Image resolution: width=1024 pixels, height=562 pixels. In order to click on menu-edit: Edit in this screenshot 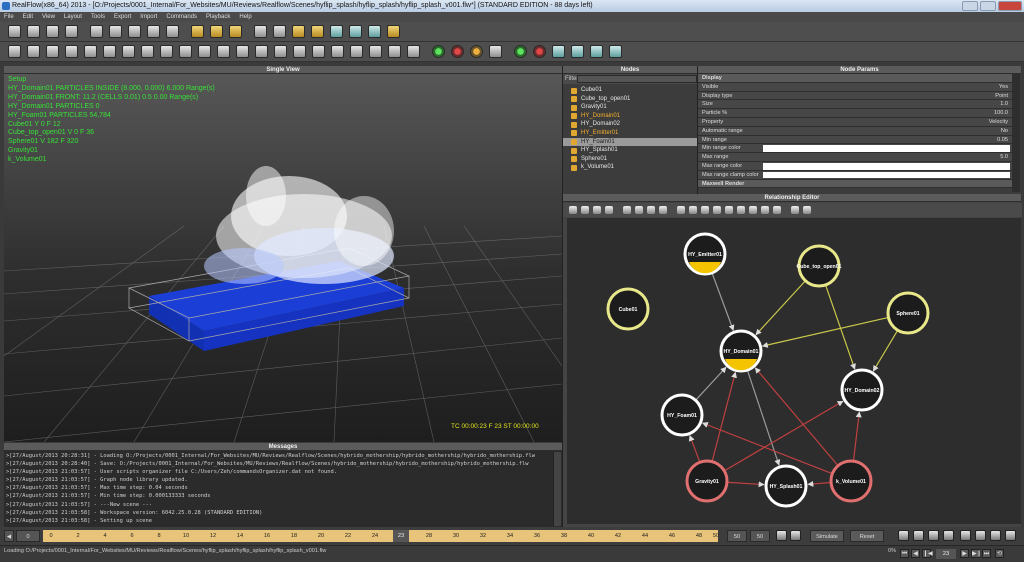, I will do `click(28, 17)`.